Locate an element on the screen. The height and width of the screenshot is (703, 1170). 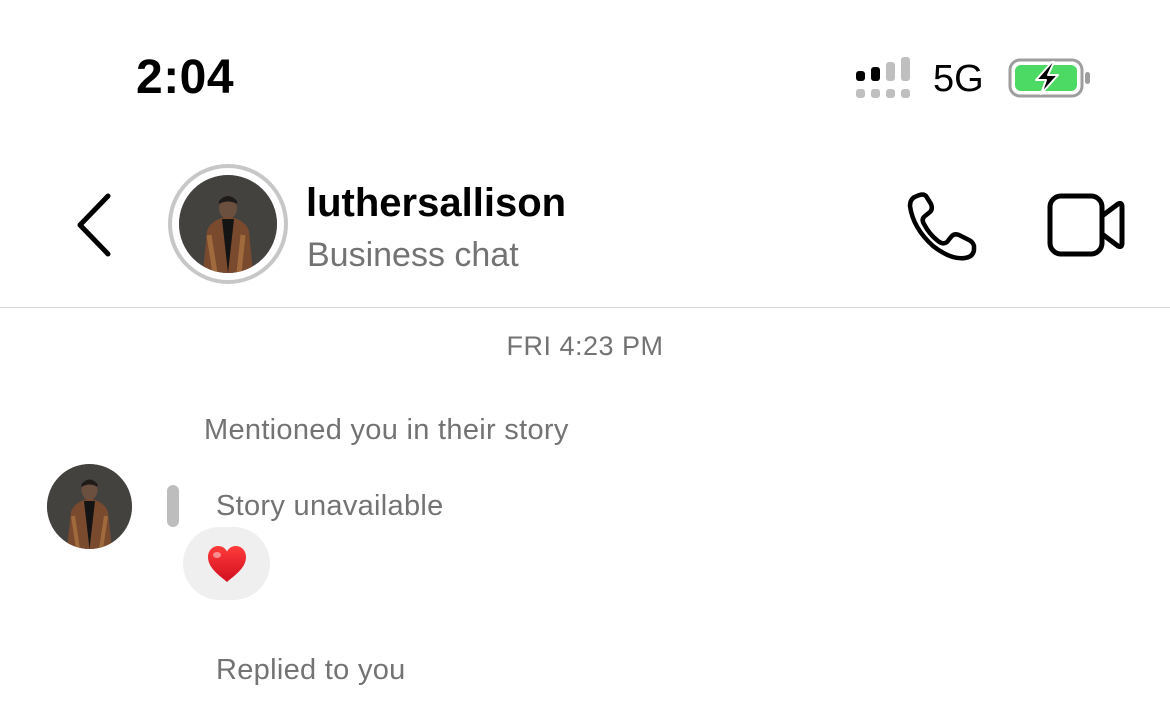
profile-photo is located at coordinates (228, 224).